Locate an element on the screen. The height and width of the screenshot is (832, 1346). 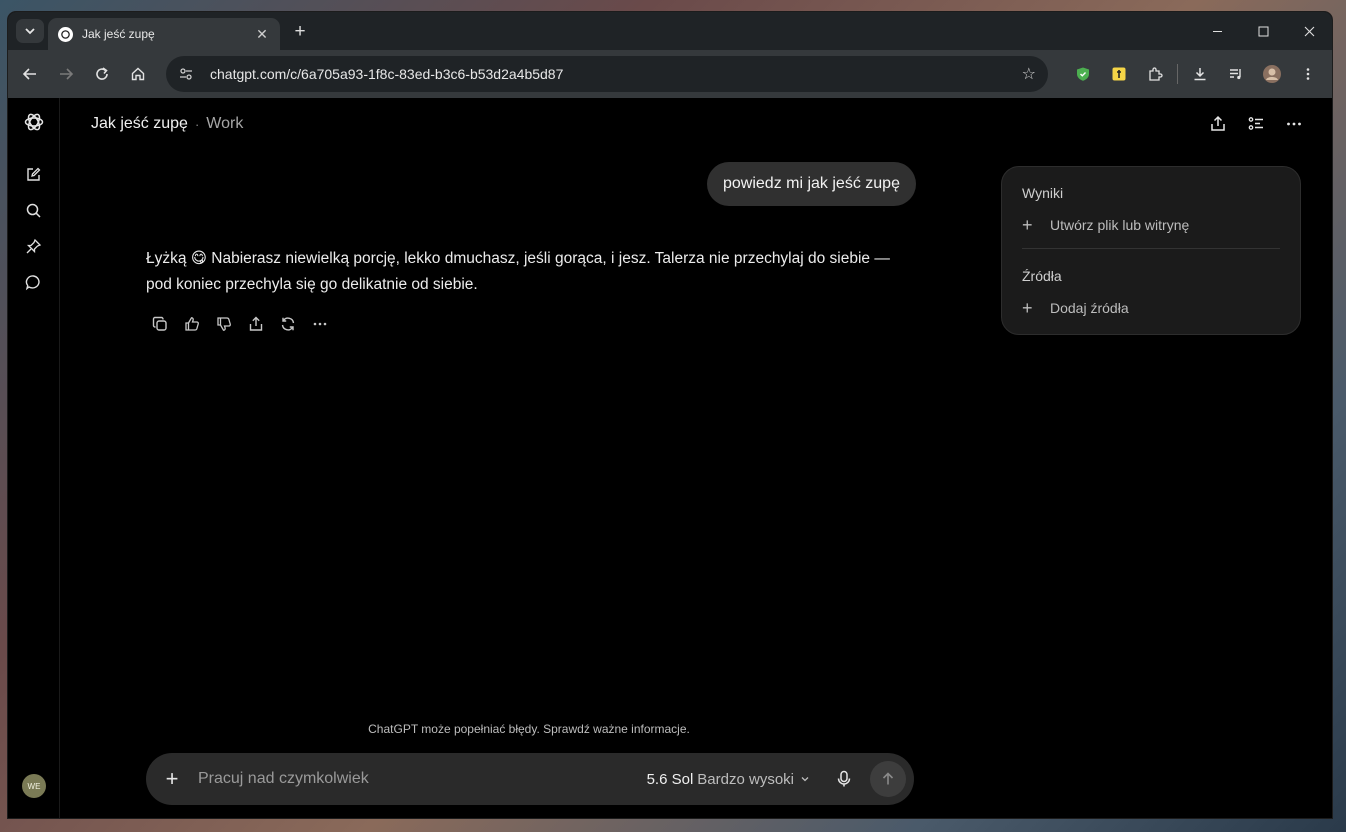
reasoning-effort: Bardzo wysoki is located at coordinates (745, 779).